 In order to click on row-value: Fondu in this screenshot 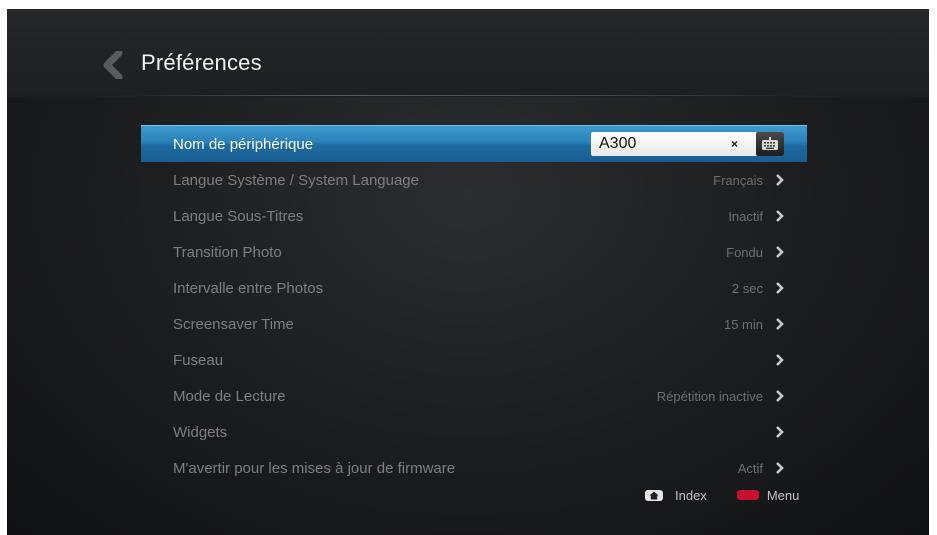, I will do `click(744, 252)`.